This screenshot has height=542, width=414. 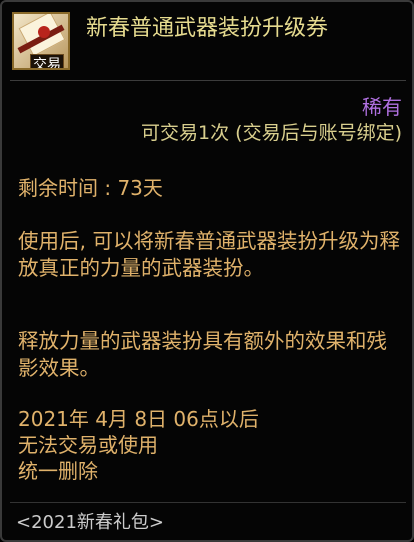 What do you see at coordinates (208, 502) in the screenshot?
I see `footer-divider` at bounding box center [208, 502].